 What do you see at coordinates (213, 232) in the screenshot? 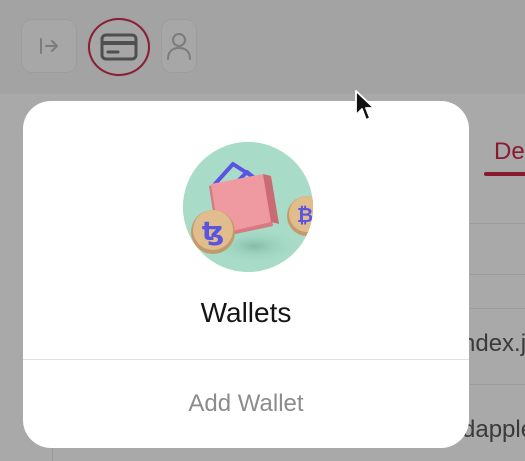
I see `svg-text: ꜩ` at bounding box center [213, 232].